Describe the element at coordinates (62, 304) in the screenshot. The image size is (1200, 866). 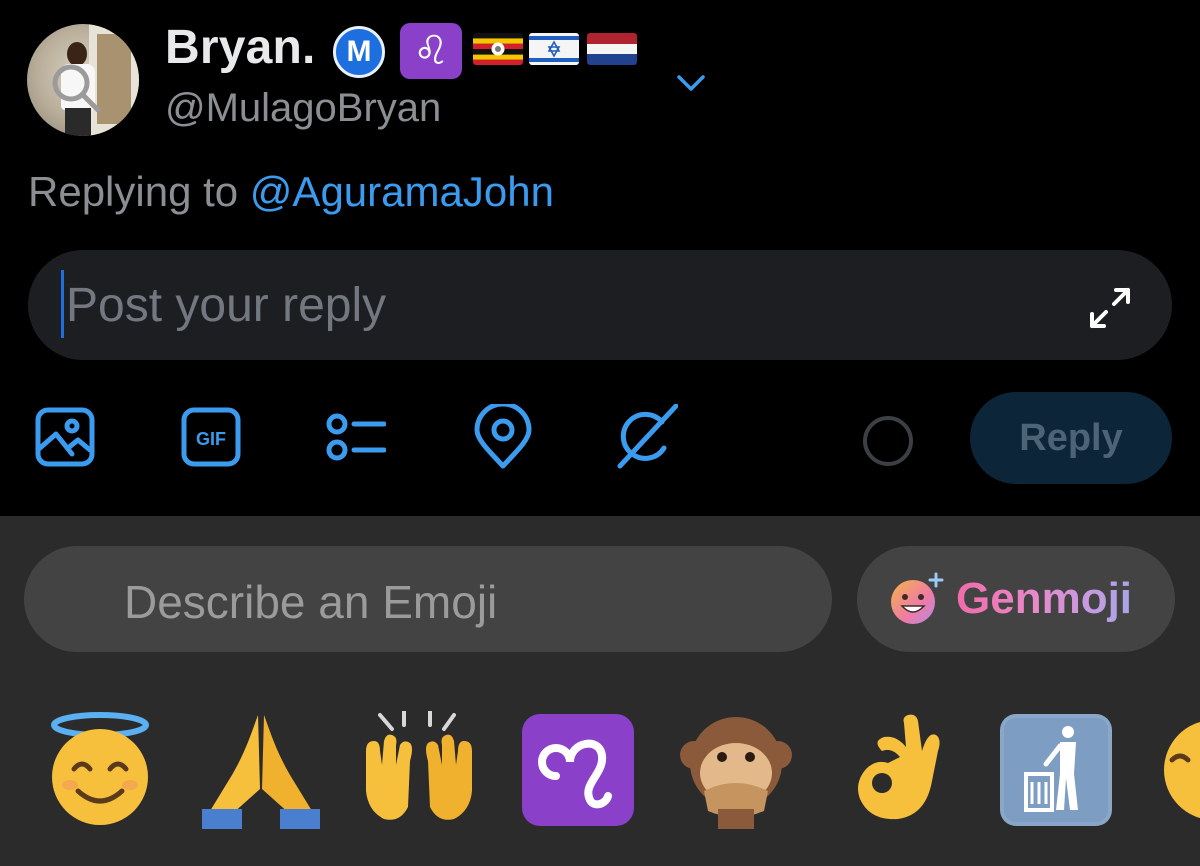
I see `text-cursor` at that location.